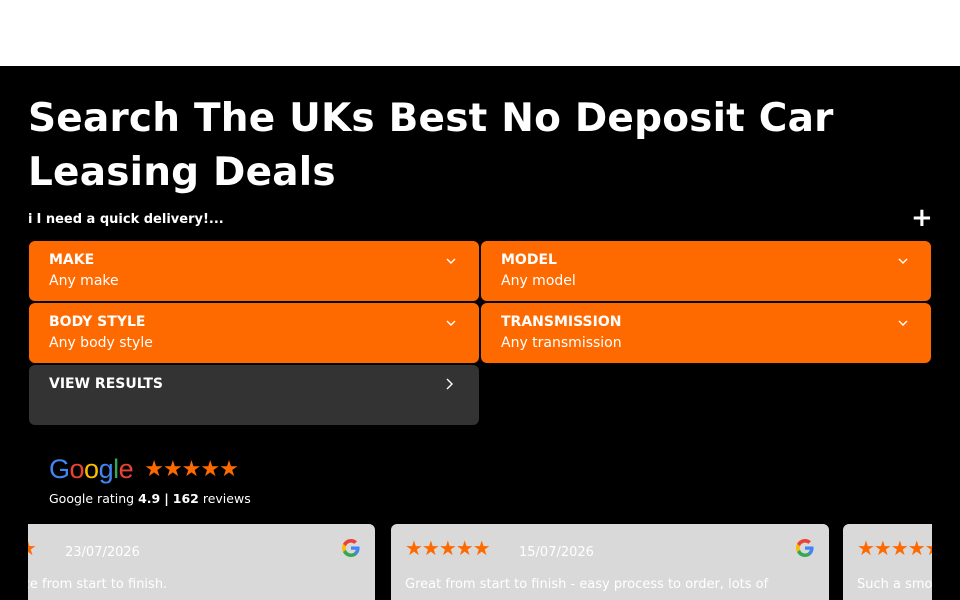 Image resolution: width=960 pixels, height=600 pixels. What do you see at coordinates (97, 322) in the screenshot?
I see `body-style-label: BODY STYLE` at bounding box center [97, 322].